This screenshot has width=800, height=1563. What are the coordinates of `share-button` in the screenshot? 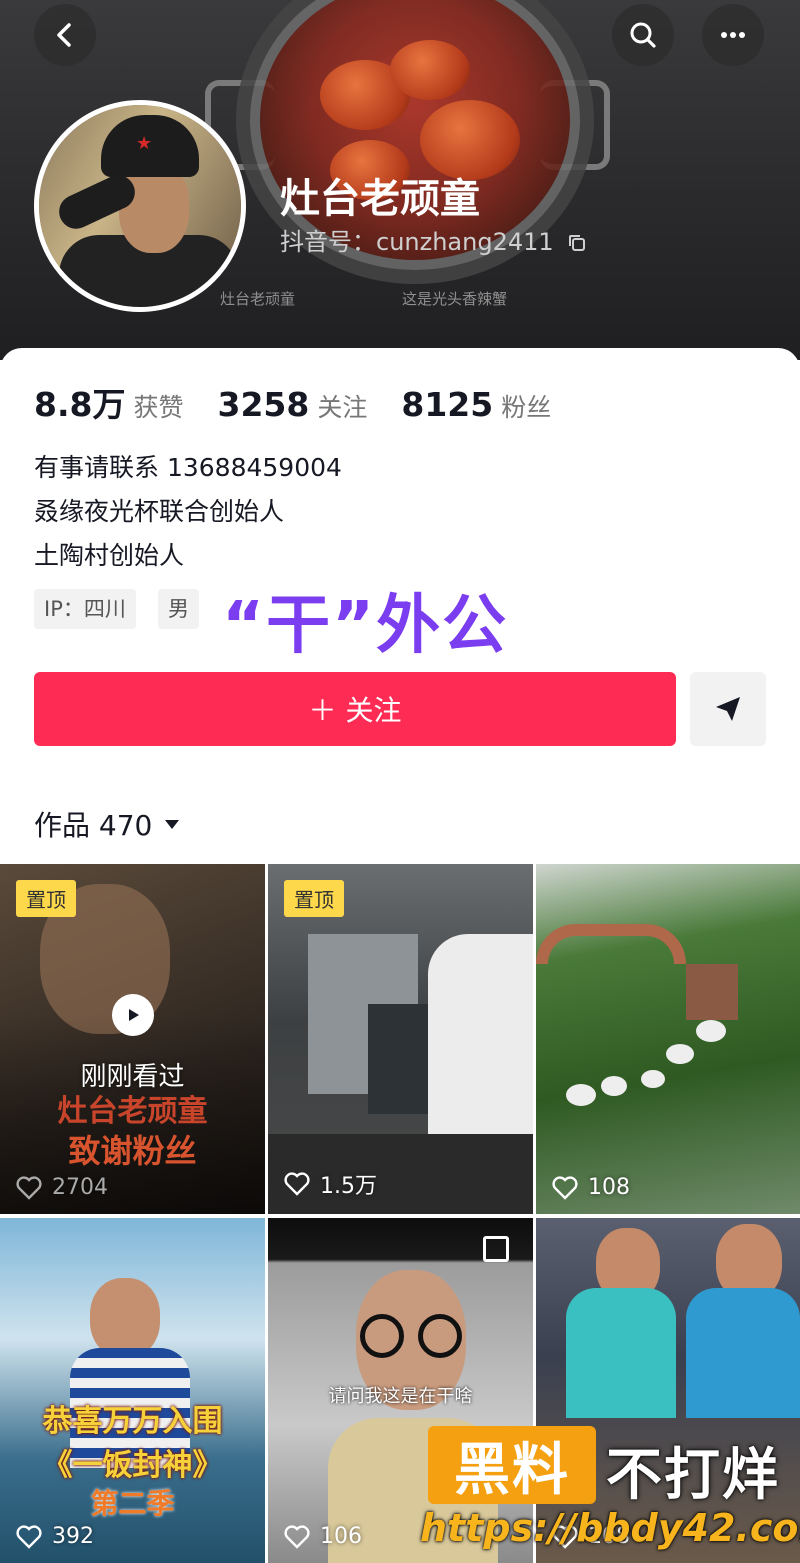 It's located at (728, 709).